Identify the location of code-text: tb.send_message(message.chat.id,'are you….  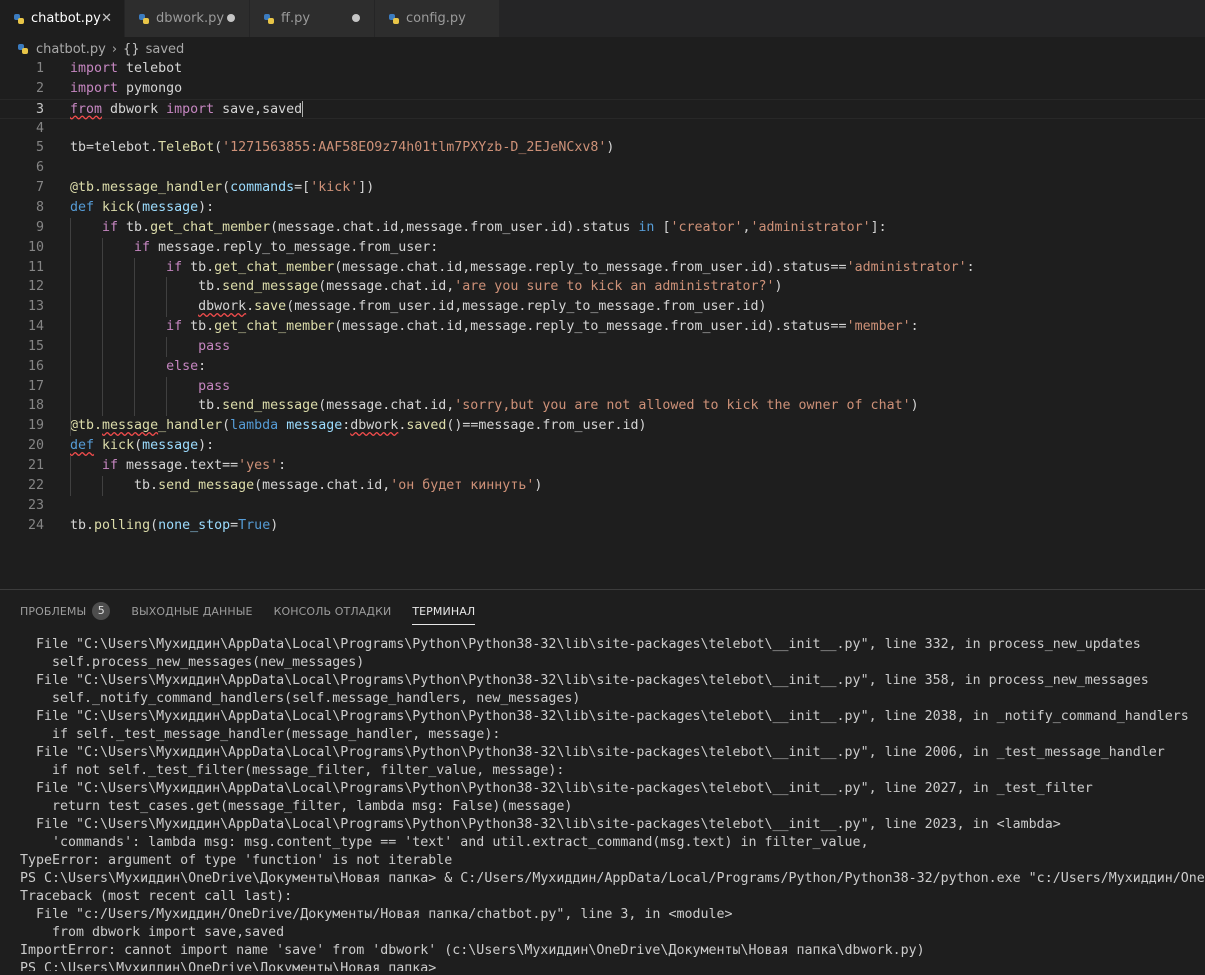
(426, 287).